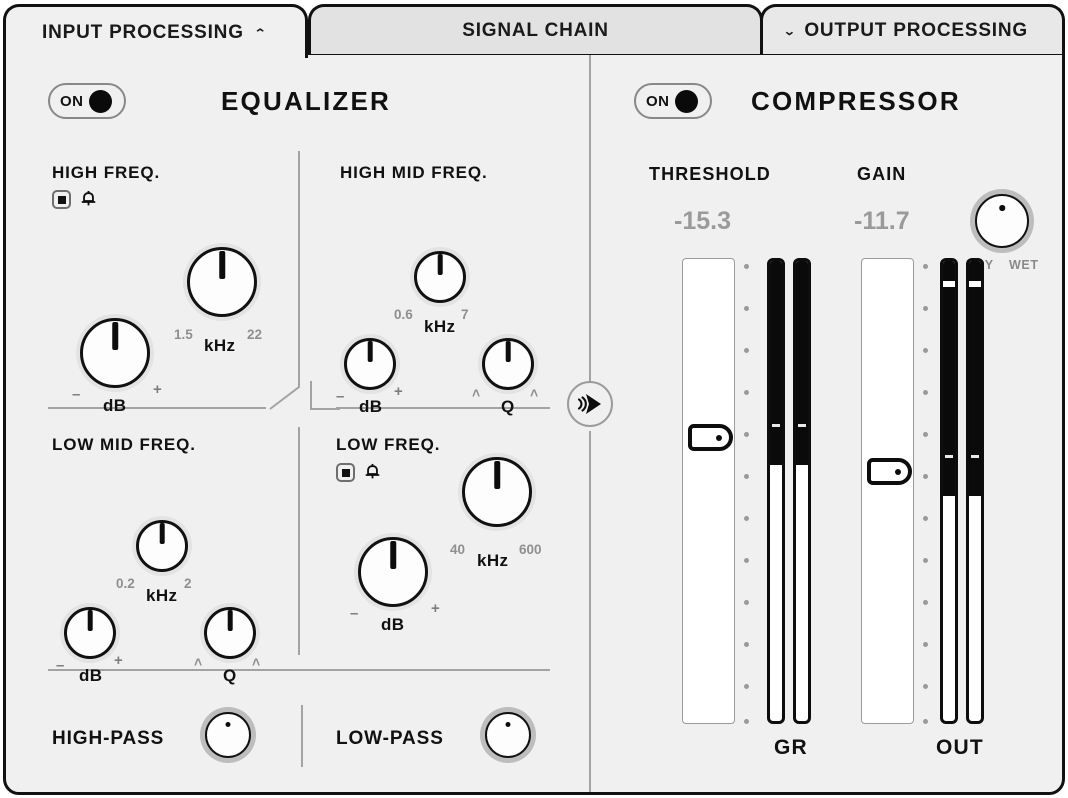 This screenshot has height=798, width=1068. I want to click on knob-high-mid-gain, so click(370, 363).